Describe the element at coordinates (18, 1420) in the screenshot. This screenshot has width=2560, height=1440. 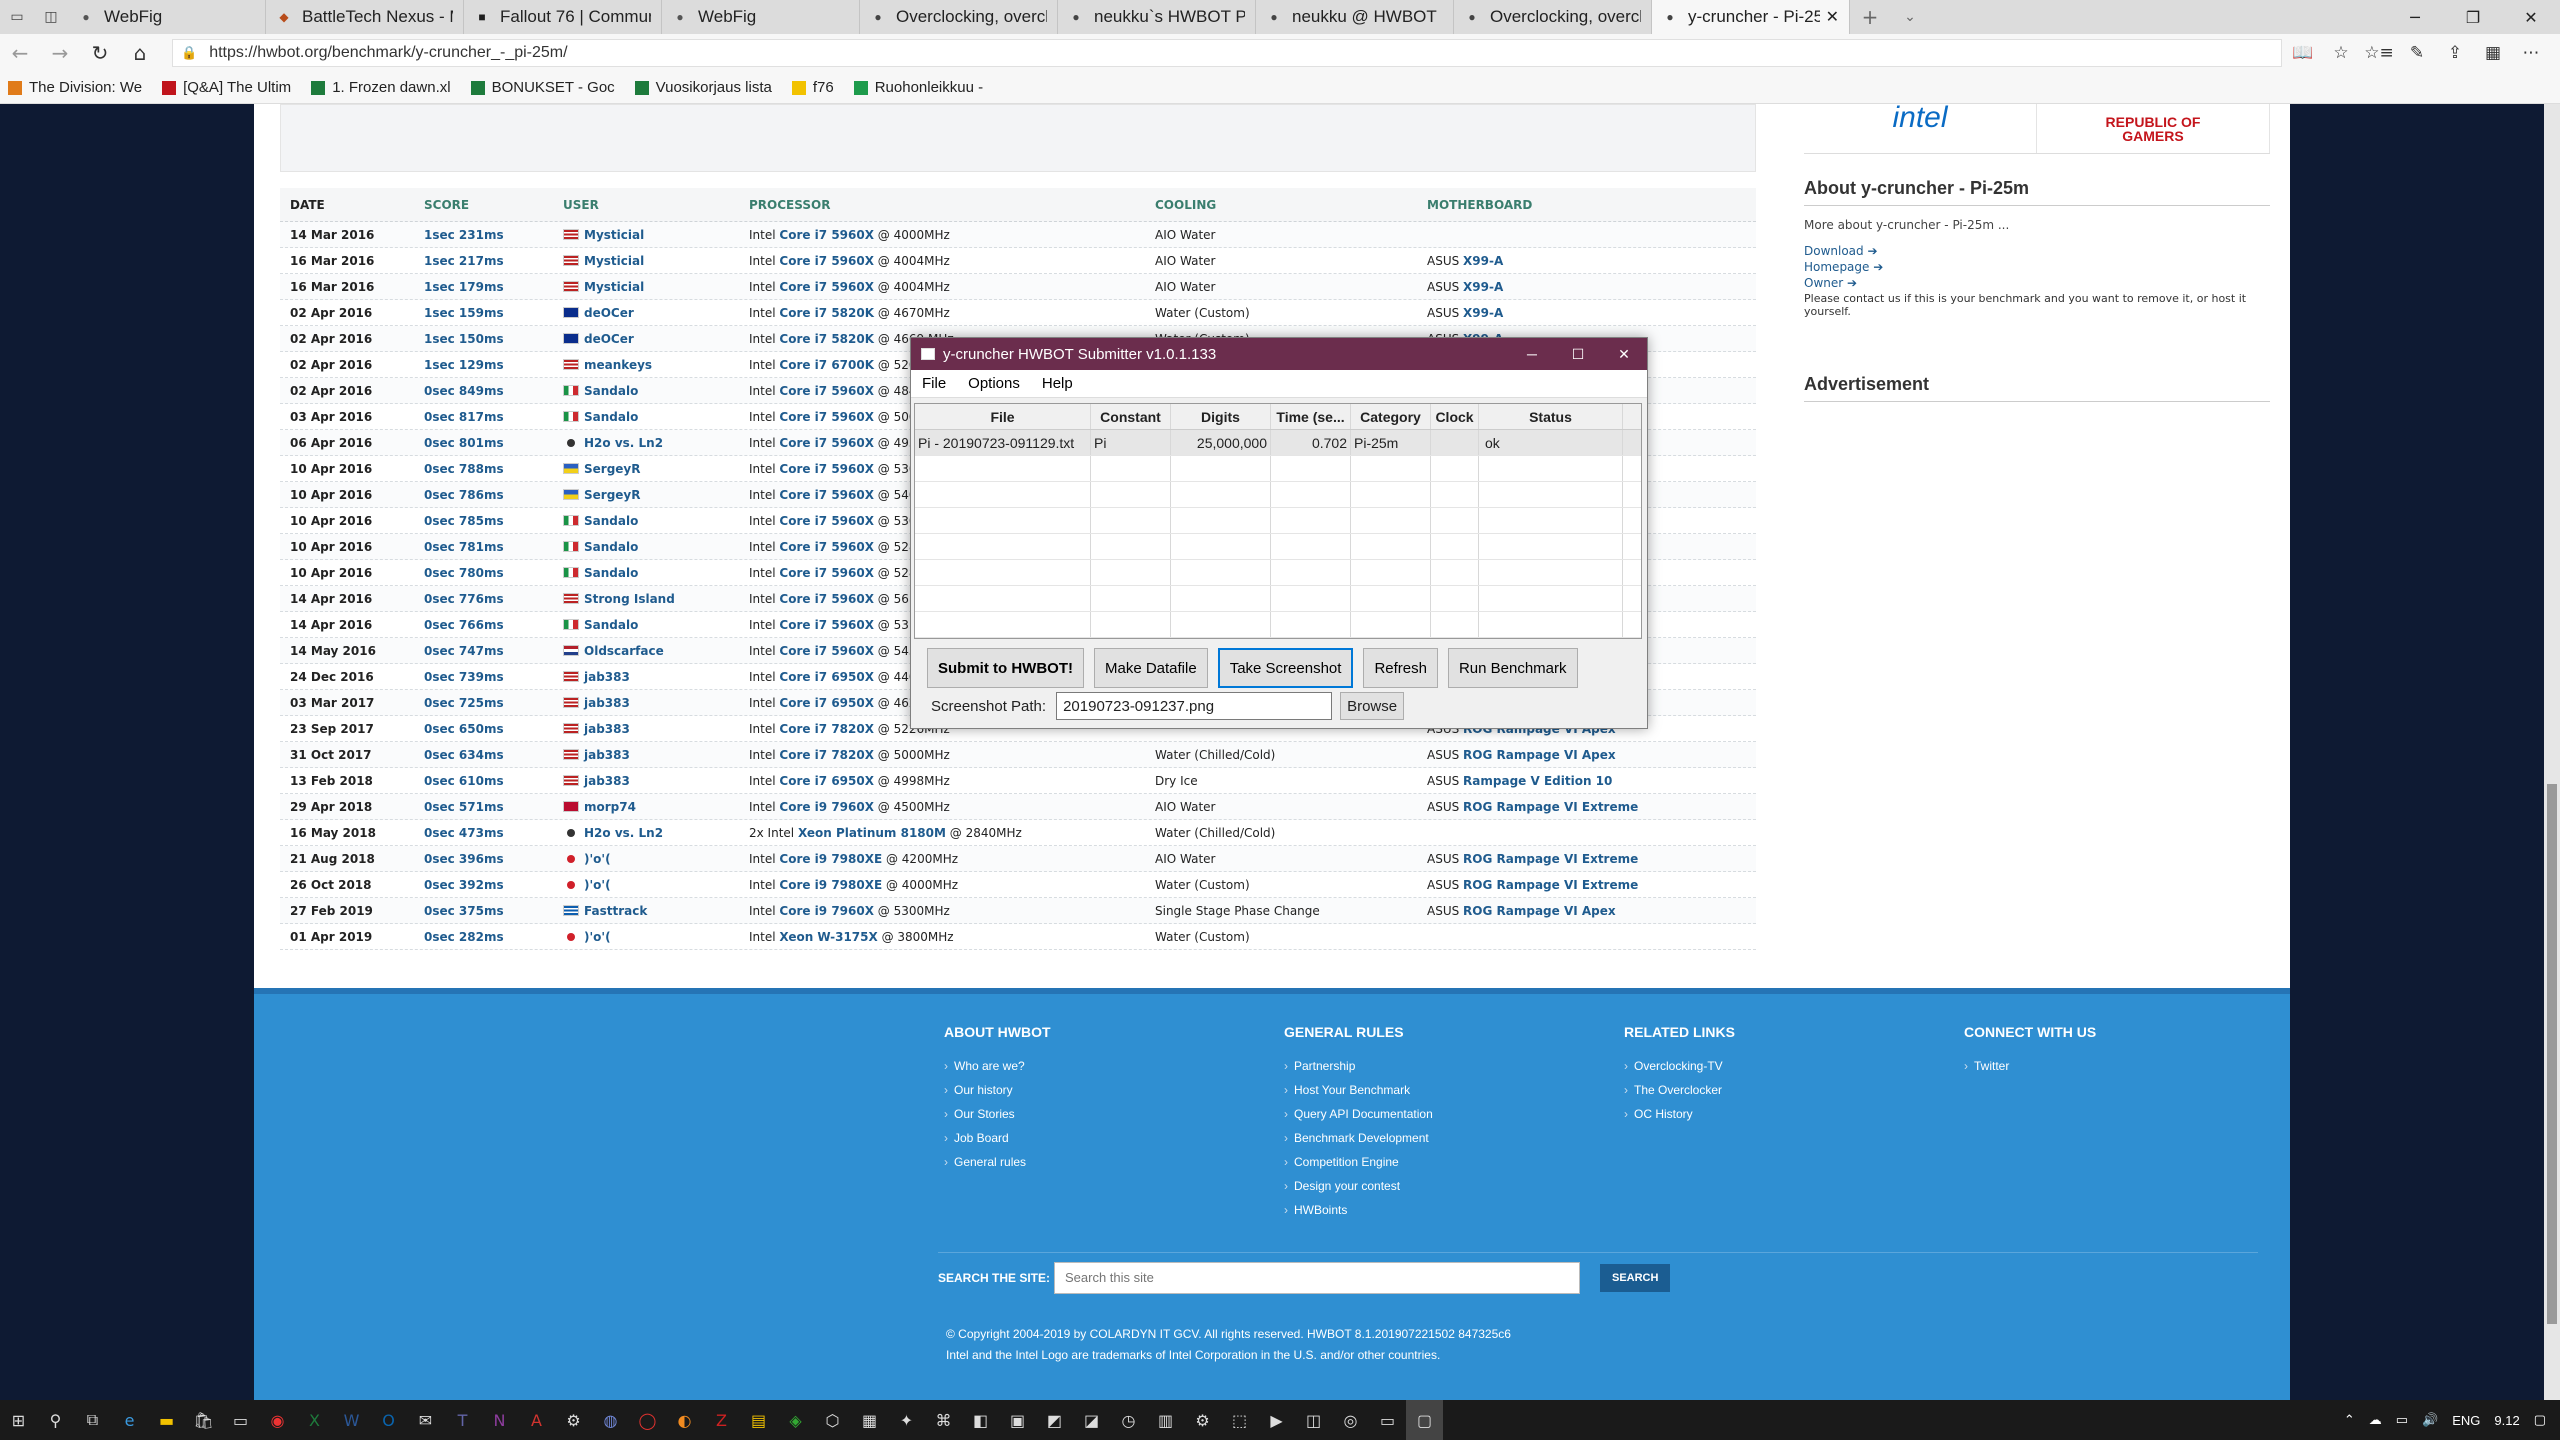
I see `start-windows-icon: ⊞` at that location.